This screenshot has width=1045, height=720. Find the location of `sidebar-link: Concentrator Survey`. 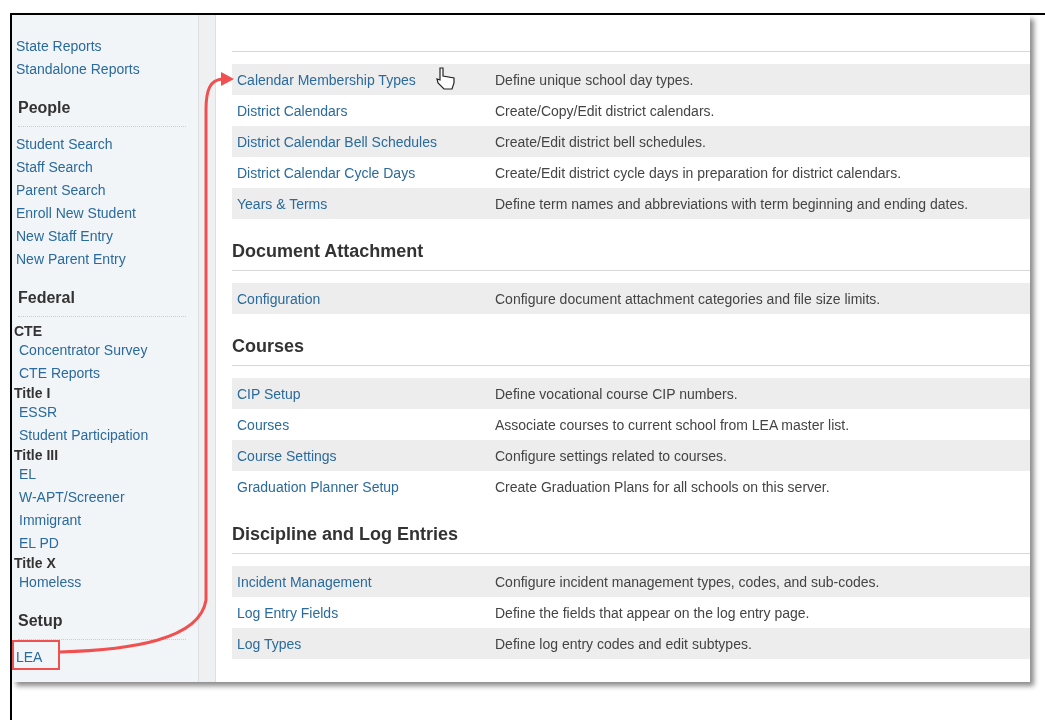

sidebar-link: Concentrator Survey is located at coordinates (107, 350).